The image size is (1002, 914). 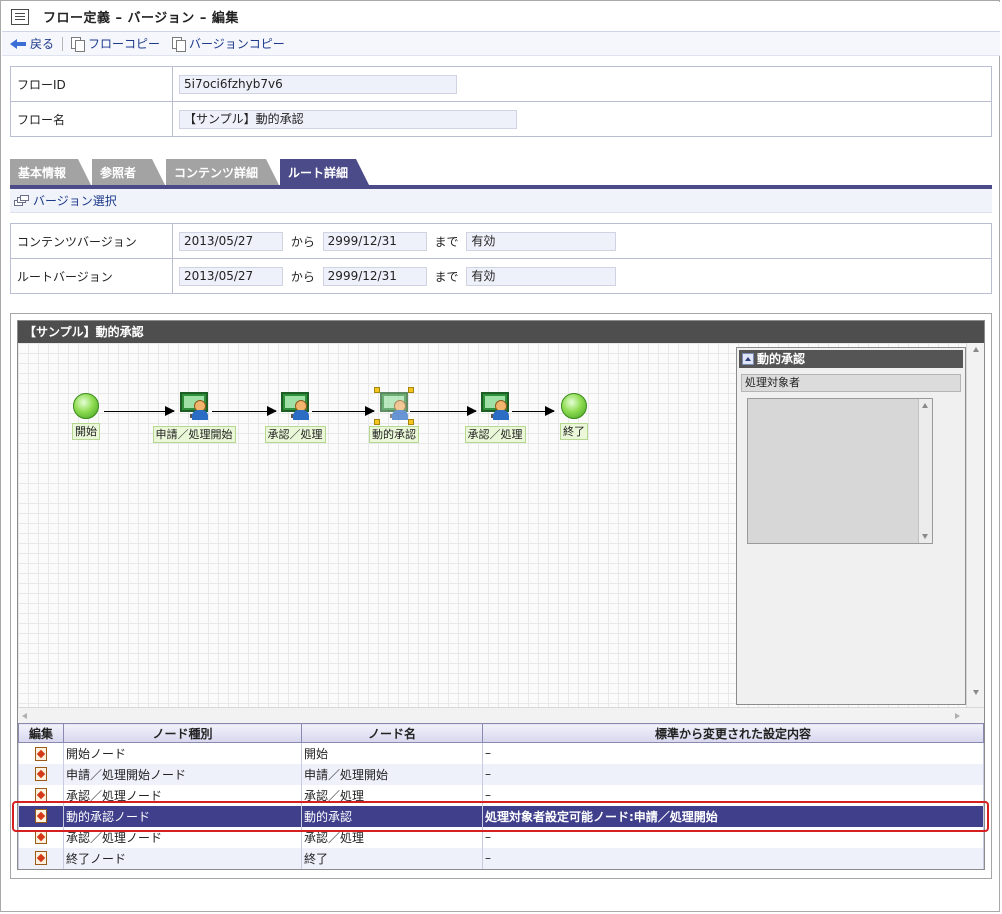 I want to click on route-version-row: ルートバージョン 2013/05/27 から 2999/12/31 まで 有効, so click(x=501, y=276).